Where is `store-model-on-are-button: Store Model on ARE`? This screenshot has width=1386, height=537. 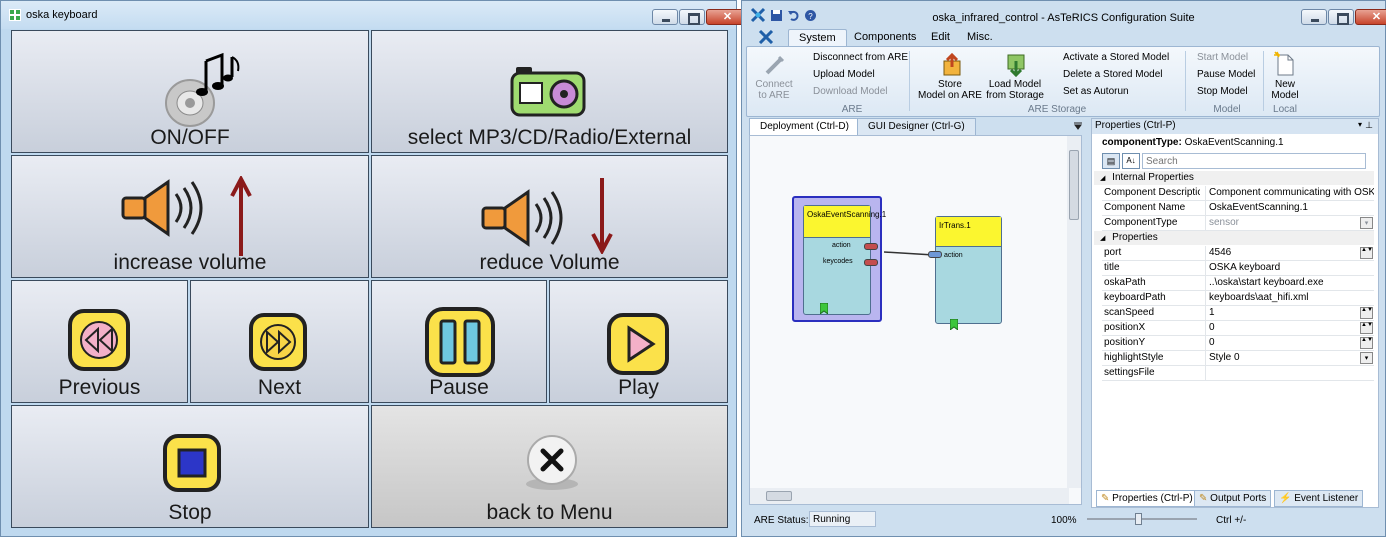
store-model-on-are-button: Store Model on ARE is located at coordinates (950, 90).